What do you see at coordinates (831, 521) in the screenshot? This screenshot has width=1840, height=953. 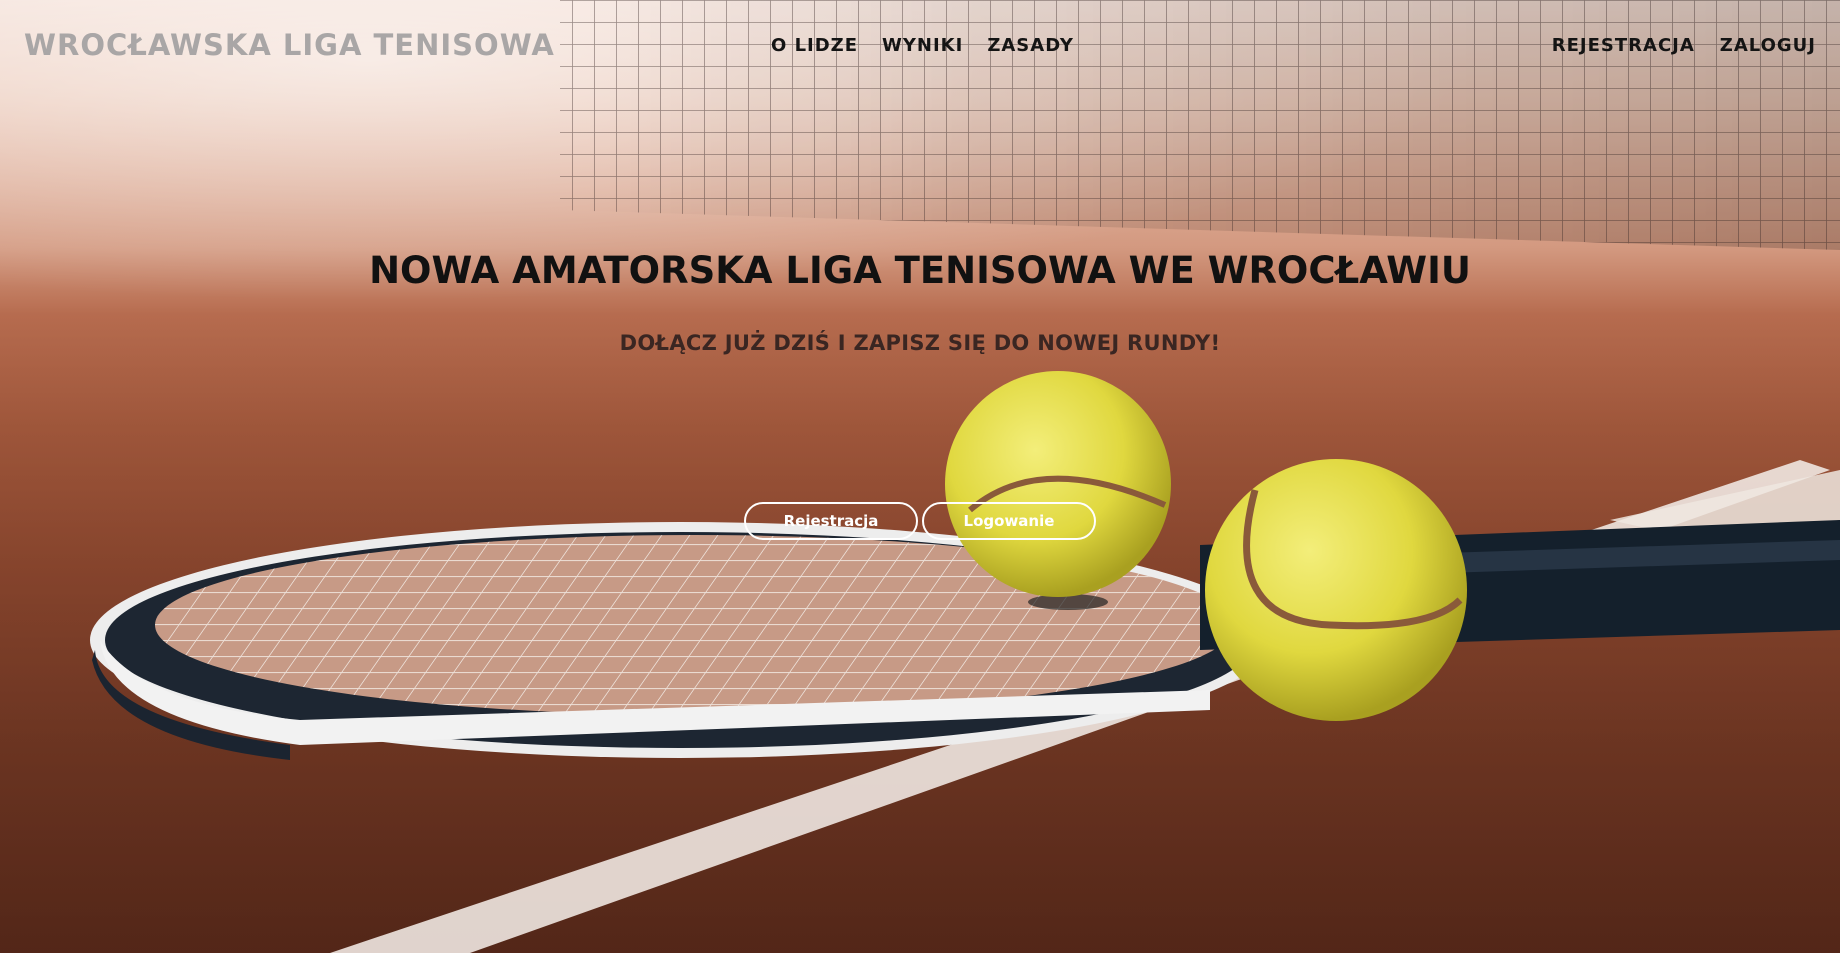 I see `register-button: Rejestracja` at bounding box center [831, 521].